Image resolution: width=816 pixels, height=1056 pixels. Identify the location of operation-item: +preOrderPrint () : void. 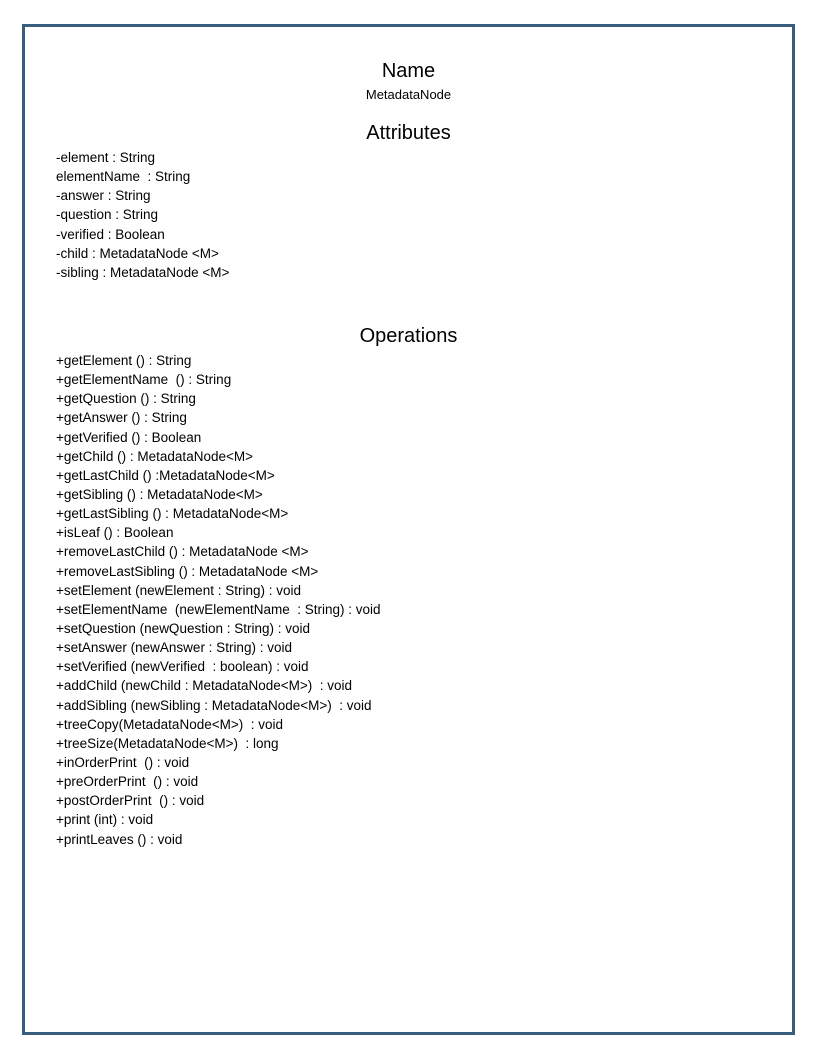
(127, 782).